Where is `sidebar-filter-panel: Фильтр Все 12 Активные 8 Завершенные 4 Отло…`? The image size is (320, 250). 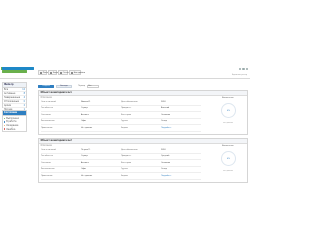 sidebar-filter-panel: Фильтр Все 12 Активные 8 Завершенные 4 Отло… is located at coordinates (14, 97).